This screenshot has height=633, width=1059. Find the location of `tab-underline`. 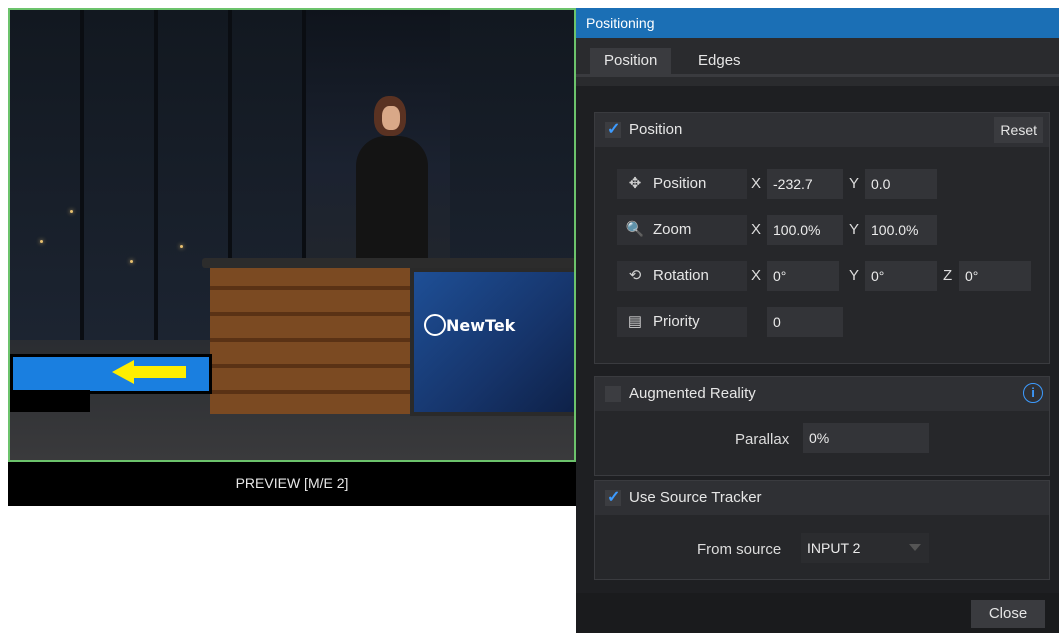

tab-underline is located at coordinates (817, 75).